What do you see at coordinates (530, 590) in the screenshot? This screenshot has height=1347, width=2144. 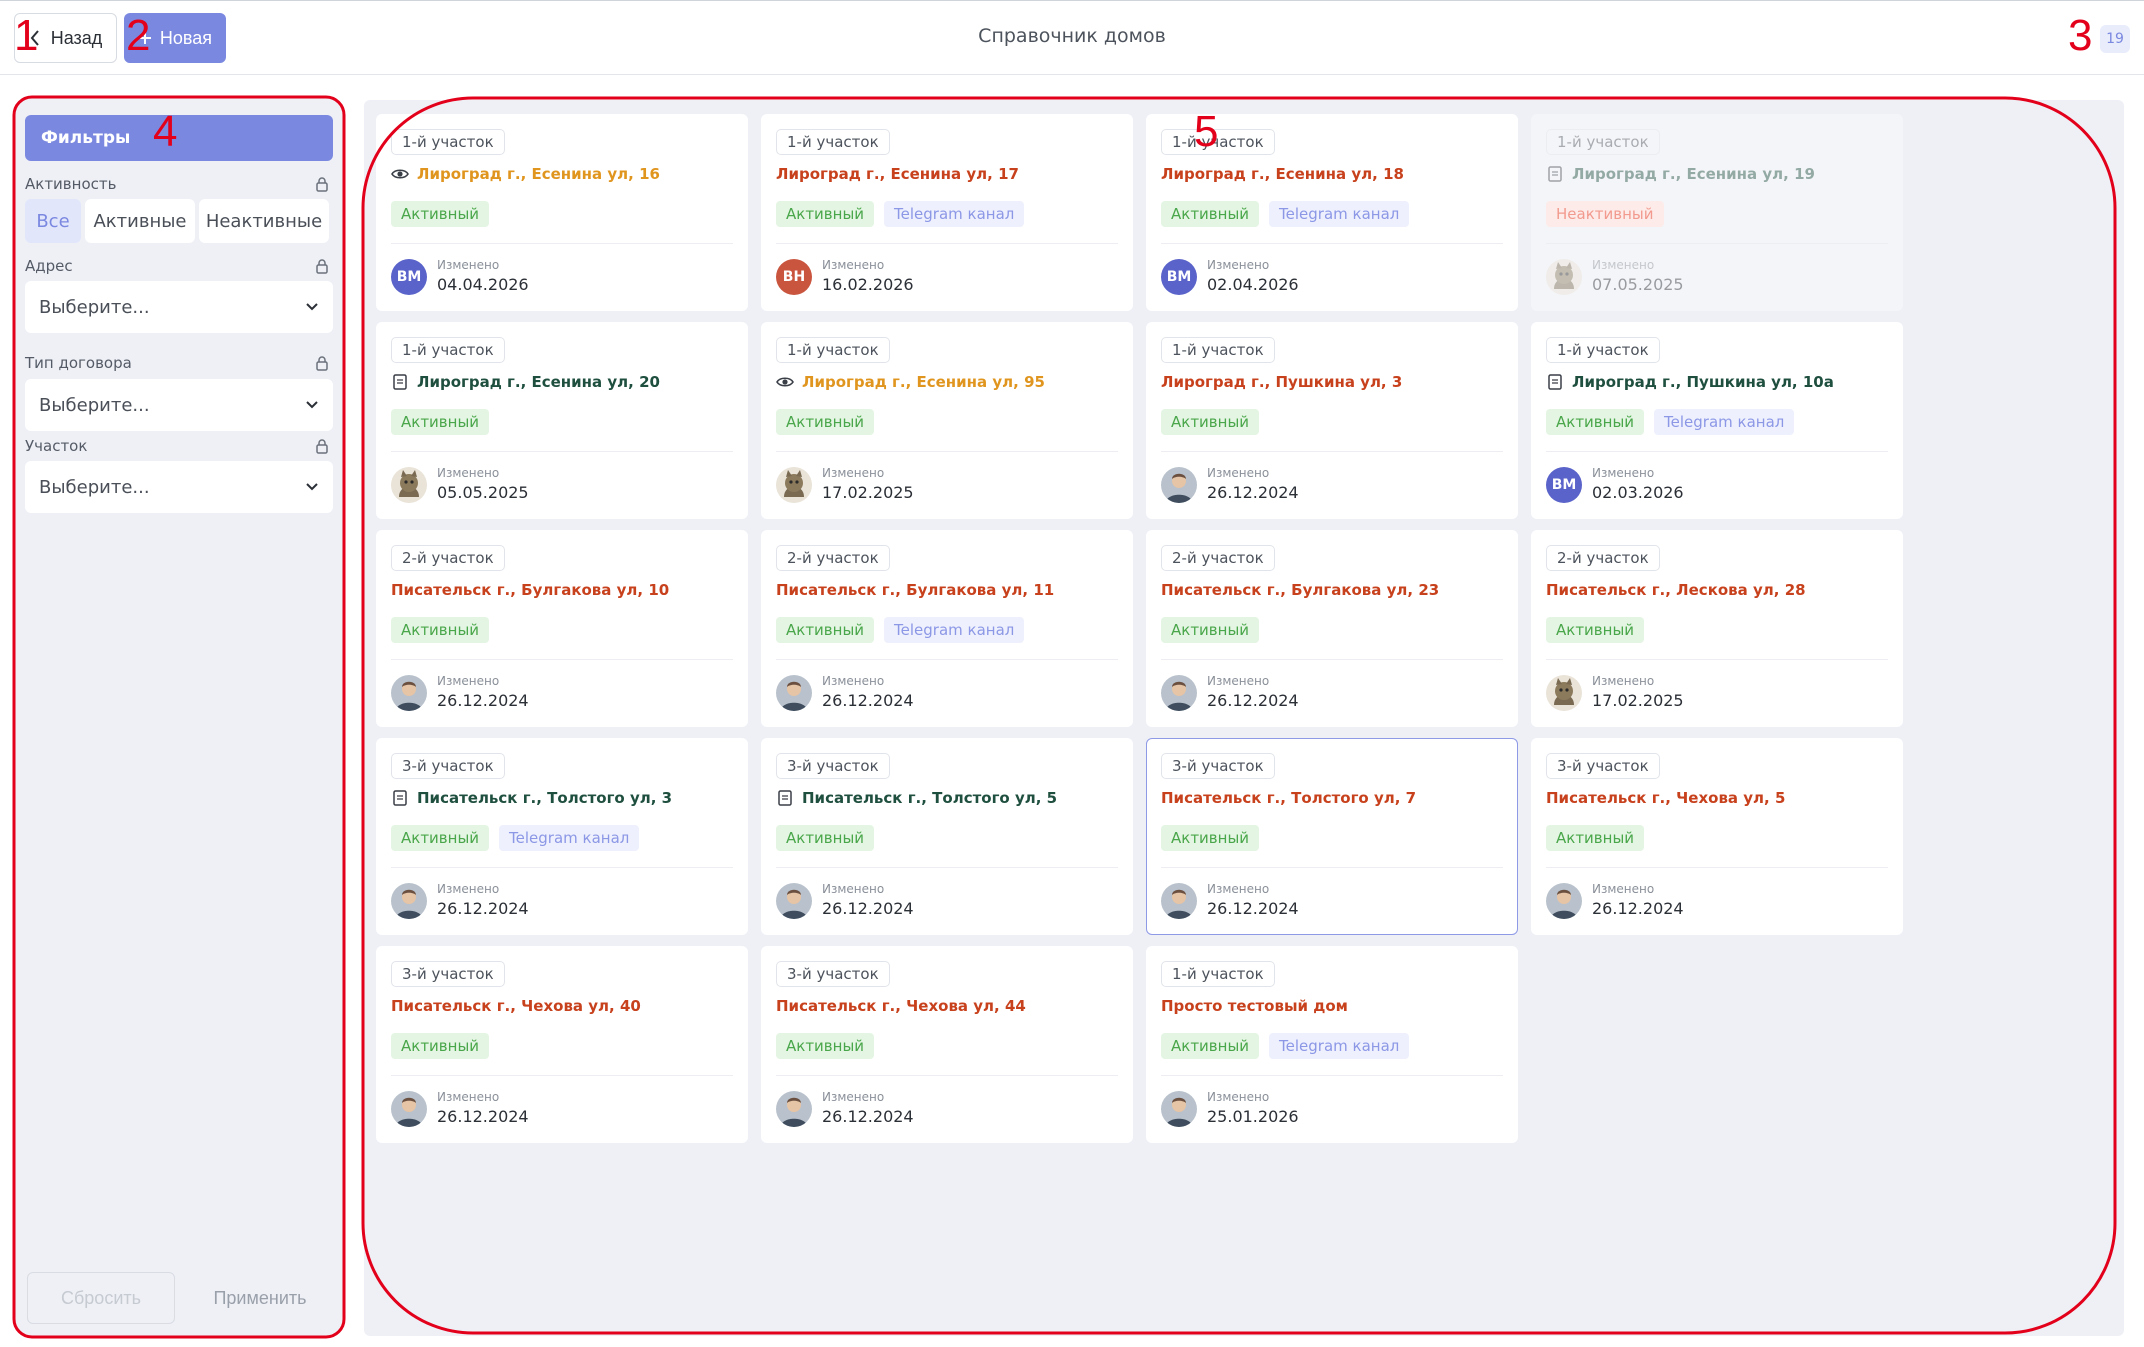 I see `house-address: Писательск г., Булгакова ул, 10` at bounding box center [530, 590].